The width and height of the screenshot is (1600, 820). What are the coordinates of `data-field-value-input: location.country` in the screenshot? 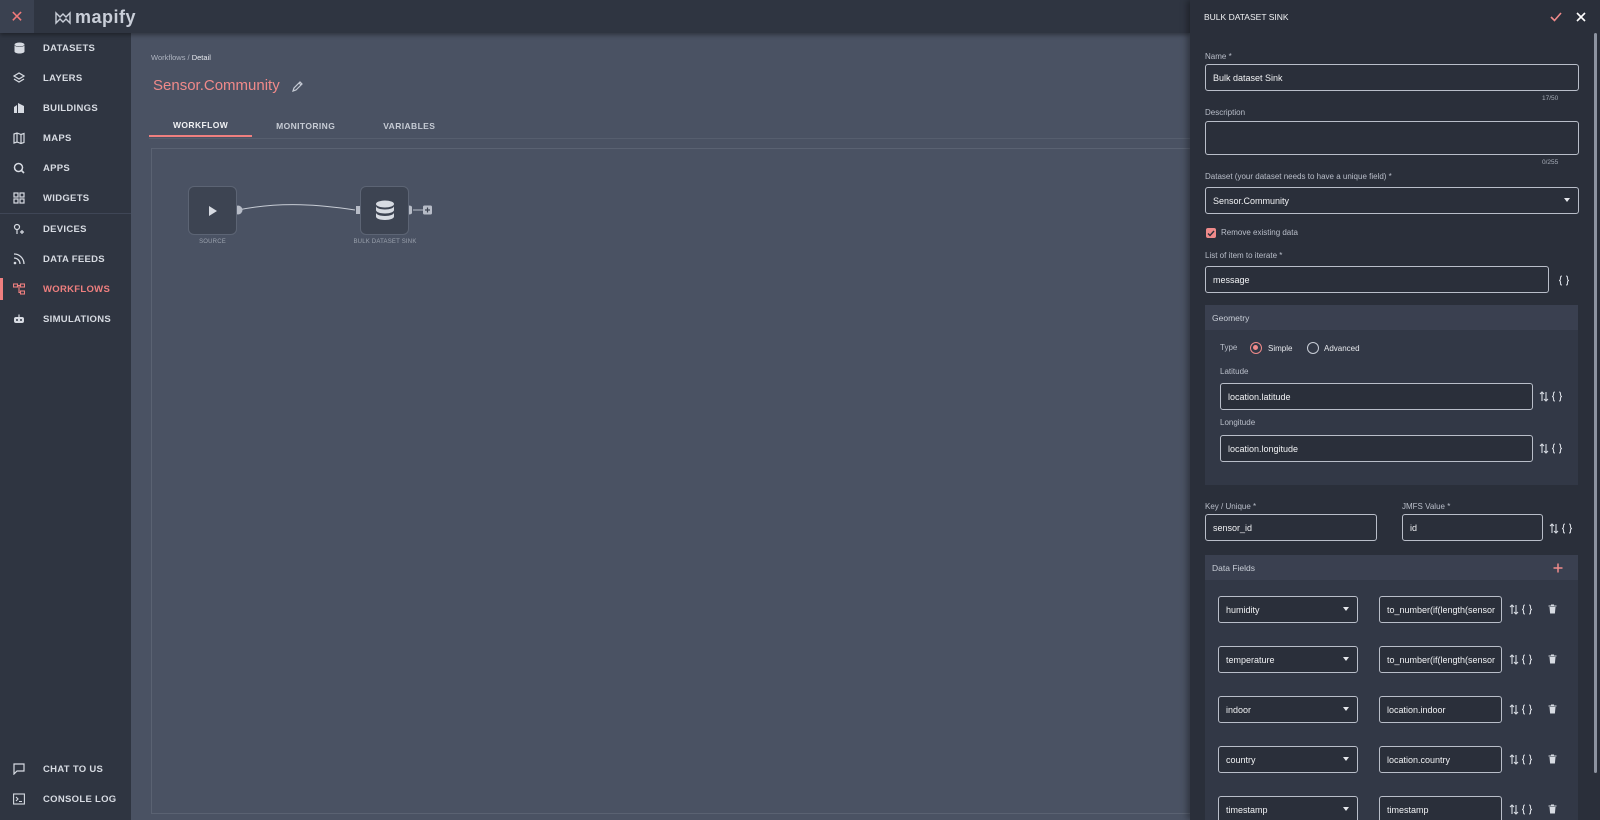 It's located at (1440, 759).